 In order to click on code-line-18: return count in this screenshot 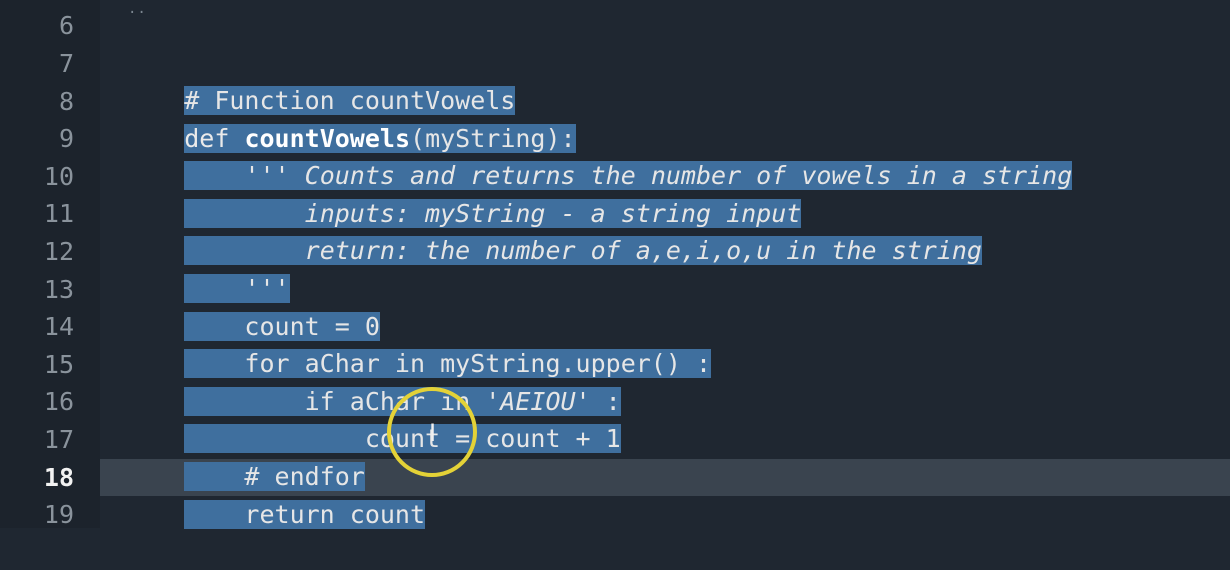, I will do `click(275, 494)`.